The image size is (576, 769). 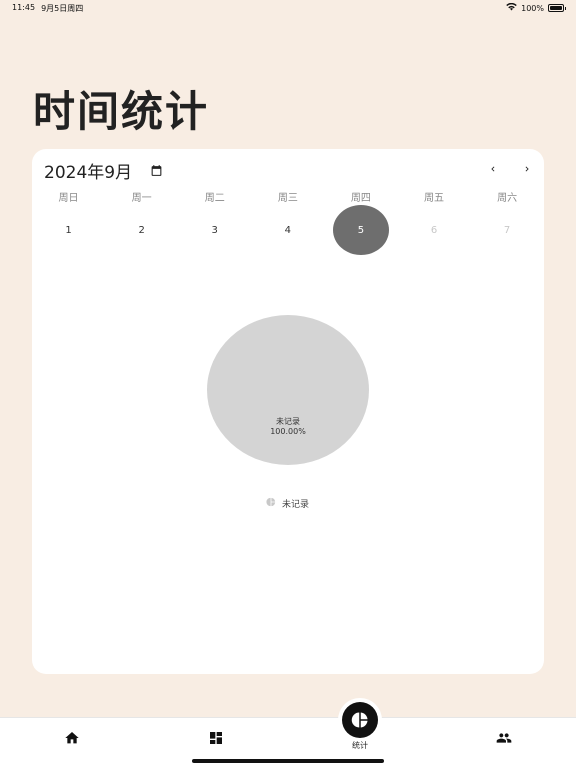 What do you see at coordinates (214, 198) in the screenshot?
I see `weekday-label: 周二` at bounding box center [214, 198].